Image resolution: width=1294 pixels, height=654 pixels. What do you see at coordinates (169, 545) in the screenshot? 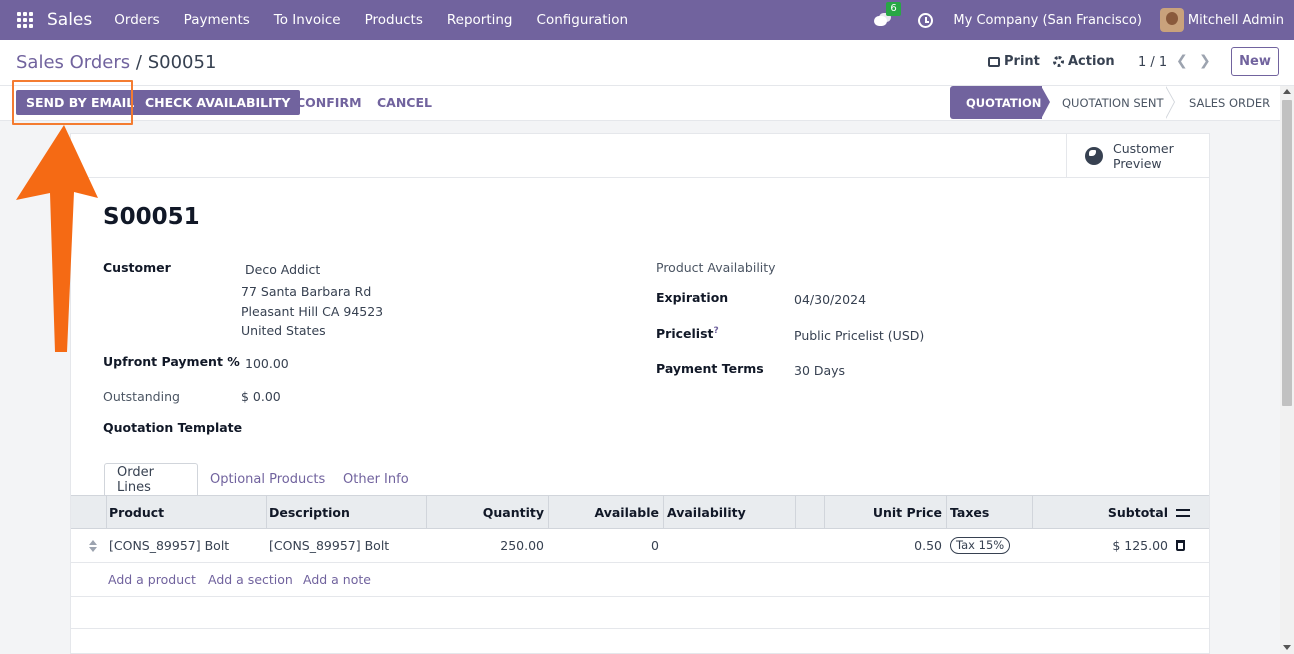
I see `line-product: [CONS_89957] Bolt` at bounding box center [169, 545].